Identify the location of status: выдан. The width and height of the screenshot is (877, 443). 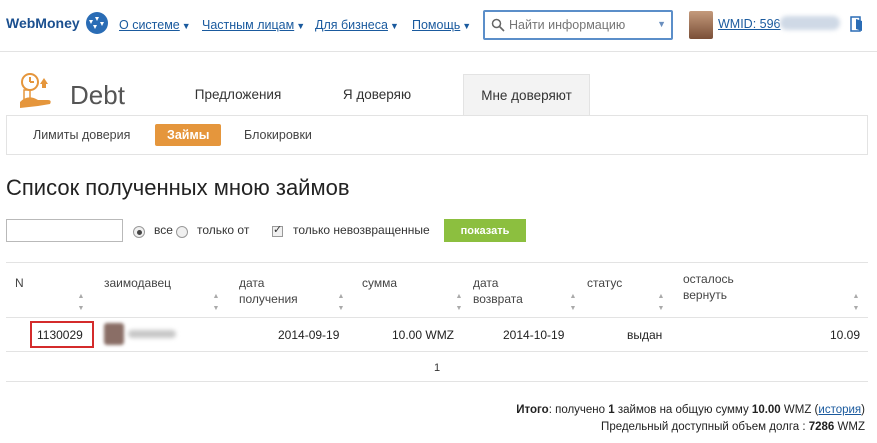
(645, 335).